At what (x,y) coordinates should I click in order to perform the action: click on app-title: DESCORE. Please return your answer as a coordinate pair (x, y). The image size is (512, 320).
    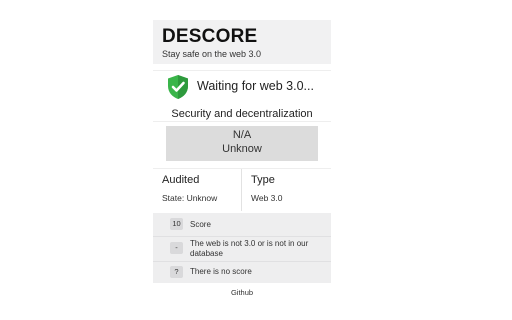
    Looking at the image, I should click on (210, 36).